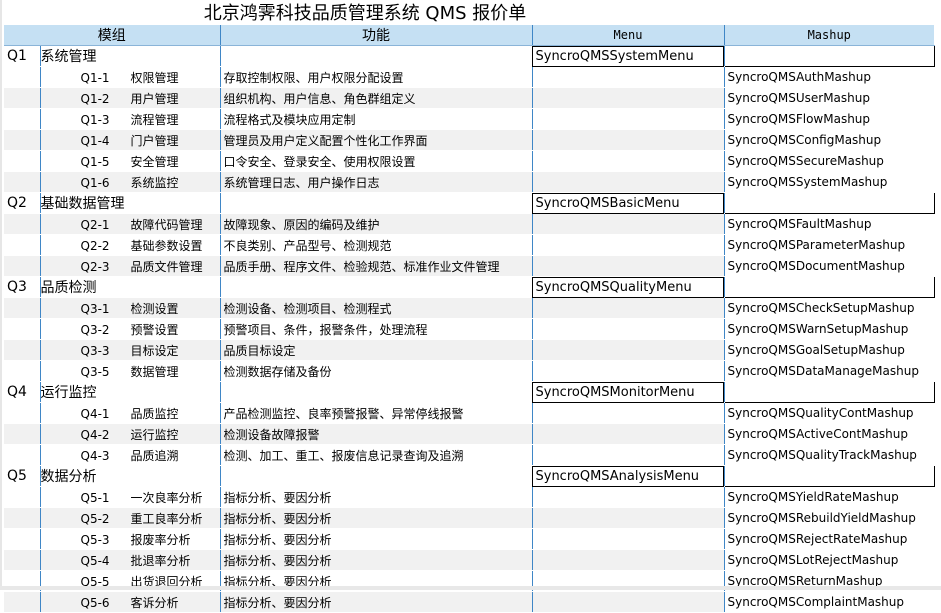 The width and height of the screenshot is (941, 613). Describe the element at coordinates (376, 413) in the screenshot. I see `row-desc: 产品检测监控、良率预警报警、异常停线报警` at that location.